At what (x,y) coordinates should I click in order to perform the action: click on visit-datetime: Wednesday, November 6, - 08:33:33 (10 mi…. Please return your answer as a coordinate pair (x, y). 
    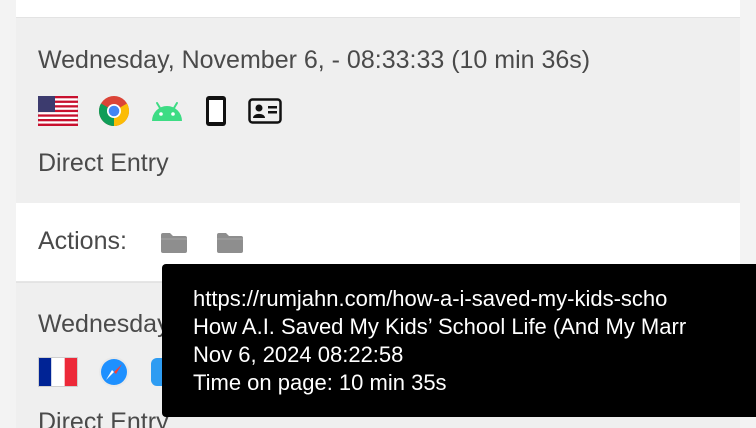
    Looking at the image, I should click on (314, 60).